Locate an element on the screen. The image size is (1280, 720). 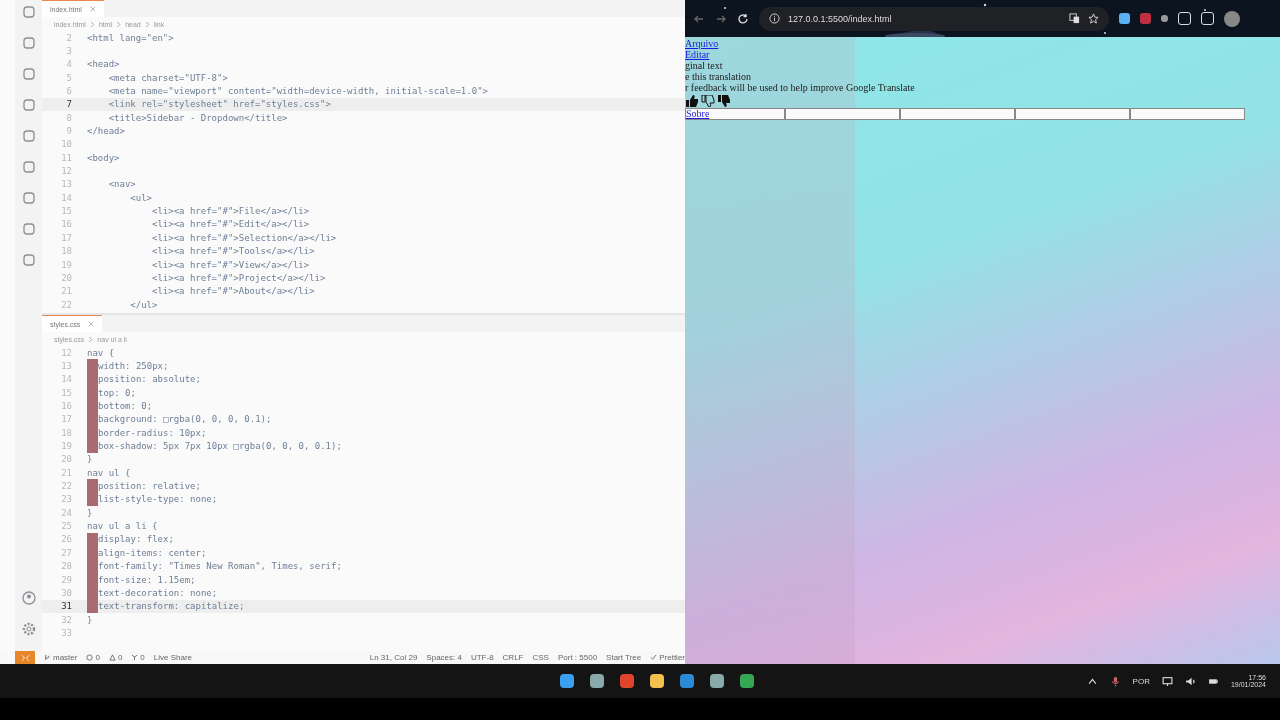
line-number: 8 is located at coordinates (69, 117).